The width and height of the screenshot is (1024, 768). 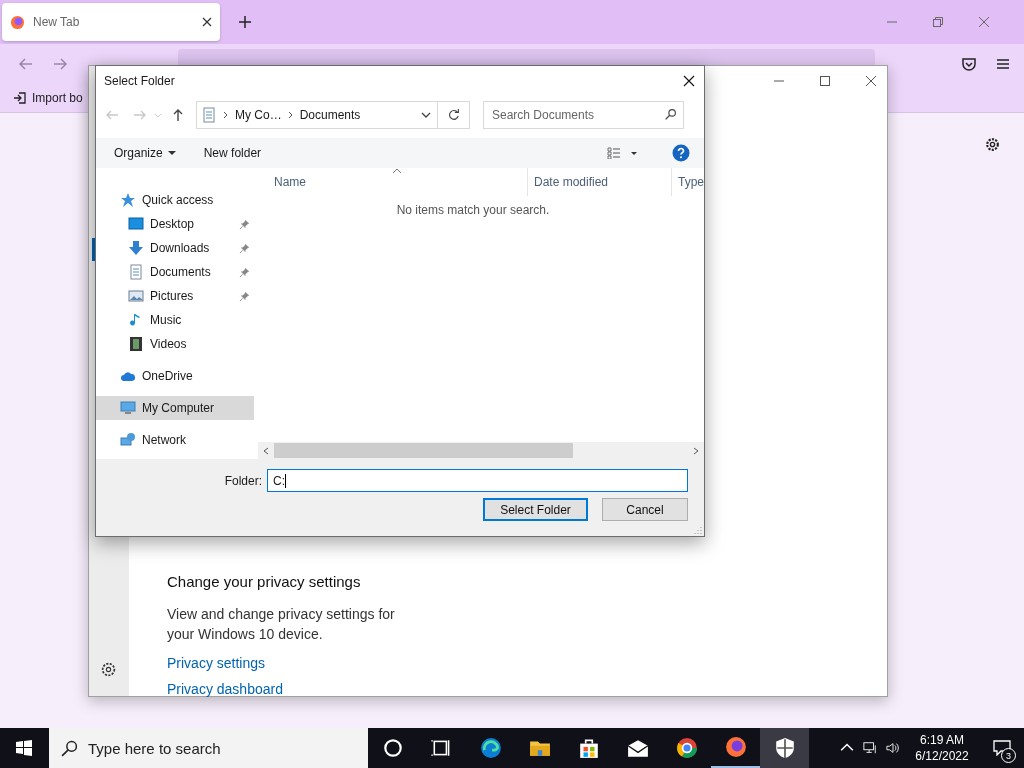 I want to click on browser-tab: New Tab, so click(x=111, y=22).